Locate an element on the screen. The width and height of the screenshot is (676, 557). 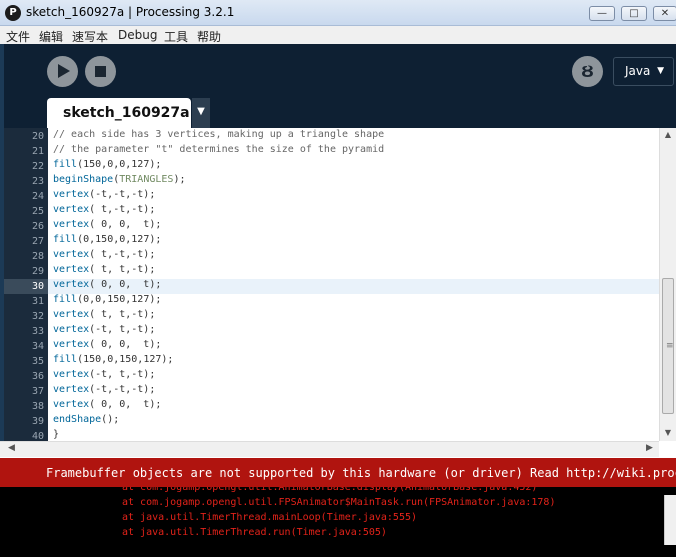
minimize-button: — is located at coordinates (602, 13).